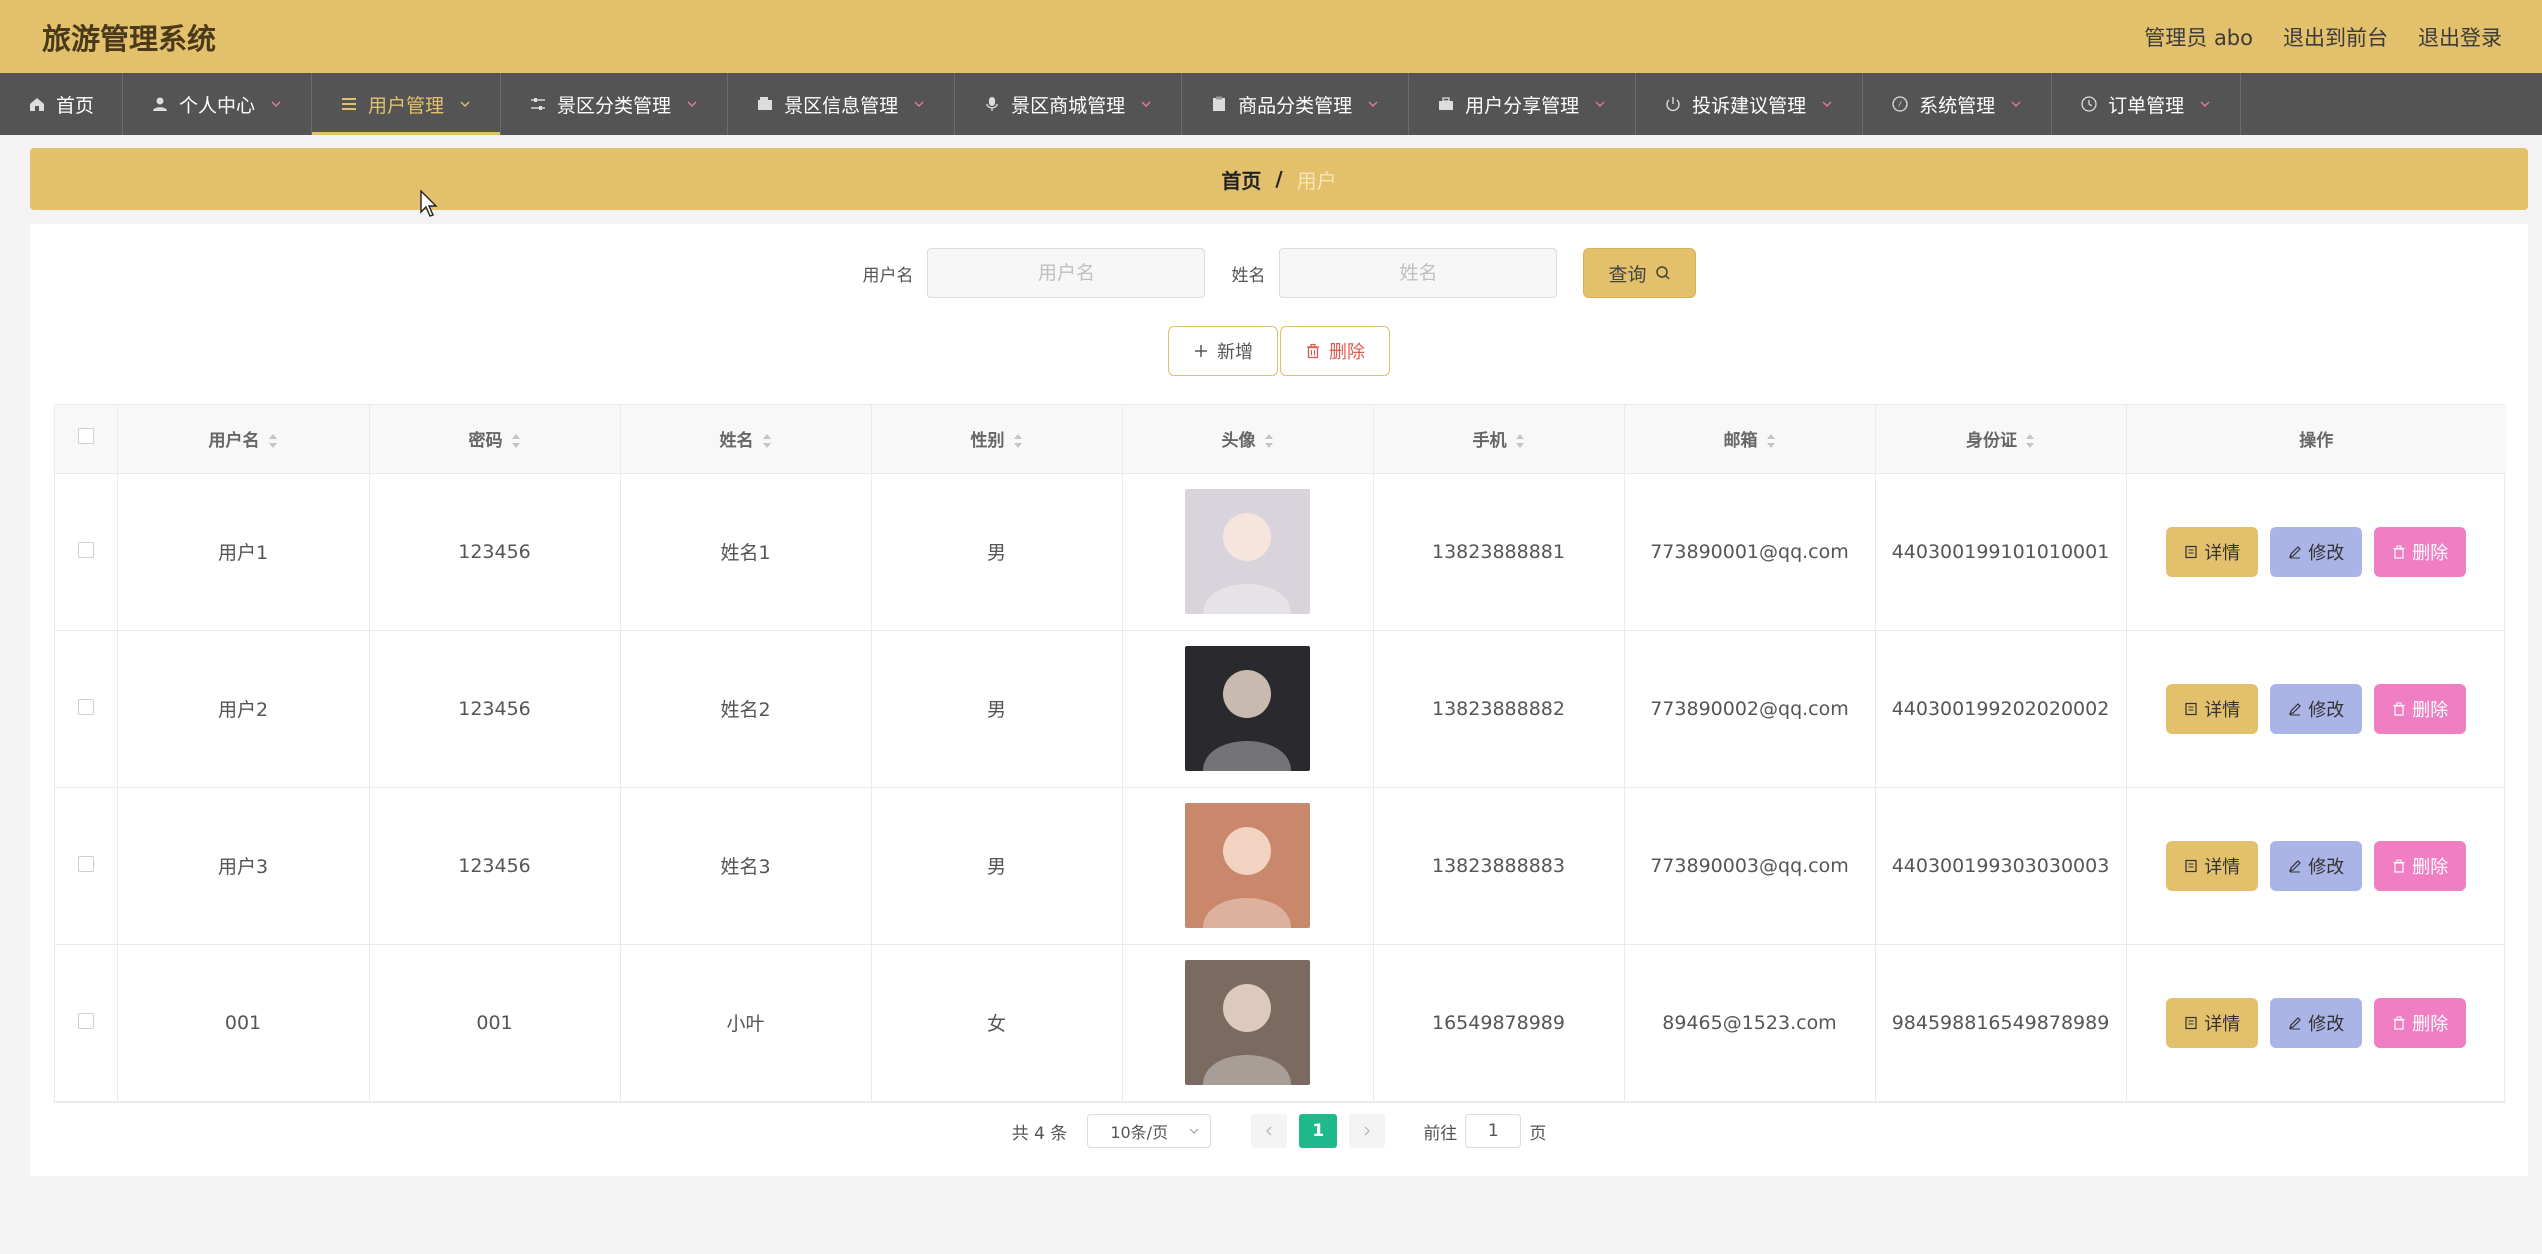 The width and height of the screenshot is (2542, 1254). Describe the element at coordinates (1499, 1023) in the screenshot. I see `cell-phone: 16549878989` at that location.